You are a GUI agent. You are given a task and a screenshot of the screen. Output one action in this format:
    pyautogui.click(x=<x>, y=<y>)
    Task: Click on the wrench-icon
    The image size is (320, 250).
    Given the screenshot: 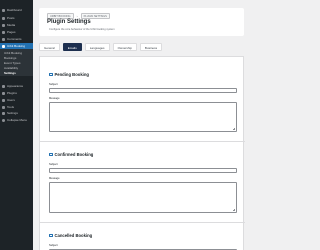 What is the action you would take?
    pyautogui.click(x=3, y=107)
    